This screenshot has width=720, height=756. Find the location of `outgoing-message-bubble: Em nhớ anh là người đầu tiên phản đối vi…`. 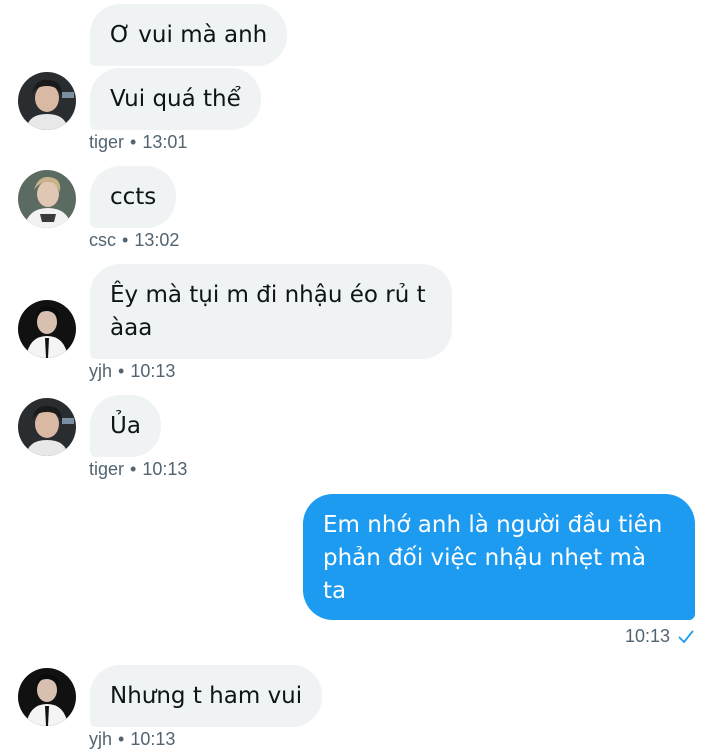

outgoing-message-bubble: Em nhớ anh là người đầu tiên phản đối vi… is located at coordinates (499, 557).